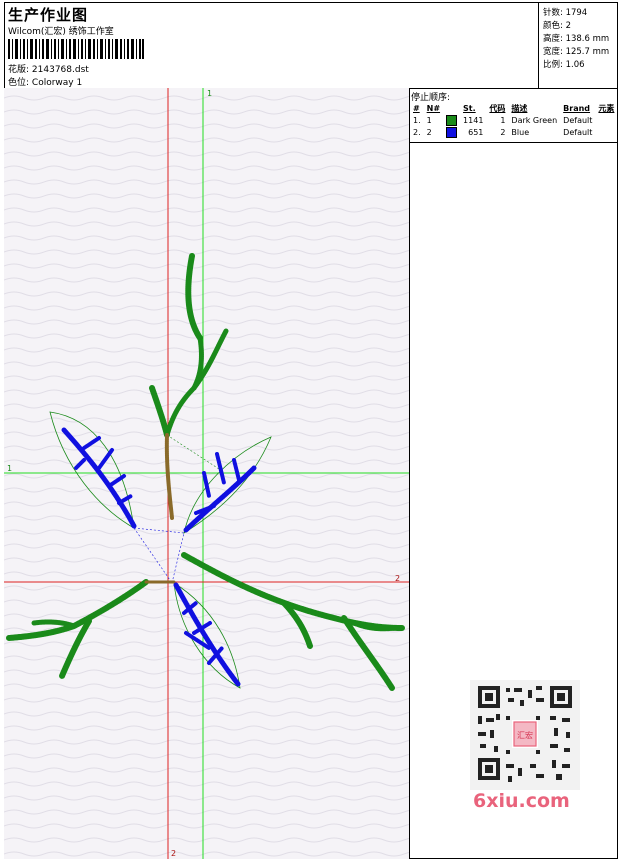 The image size is (620, 861). What do you see at coordinates (606, 108) in the screenshot?
I see `col-element: 元素` at bounding box center [606, 108].